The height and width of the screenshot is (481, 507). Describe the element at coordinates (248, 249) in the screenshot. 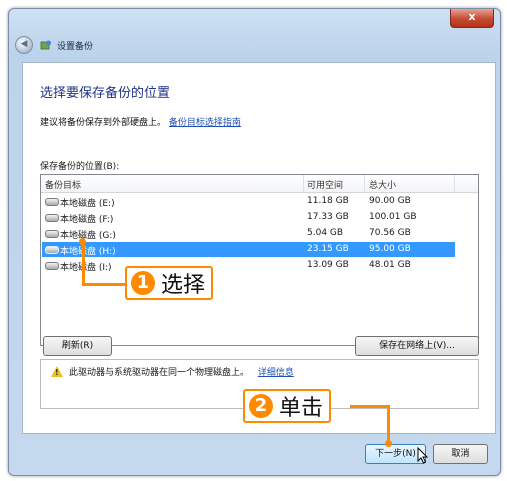

I see `table-row-selected: 本地磁盘 (H:) 23.15 GB 95.00 GB` at that location.